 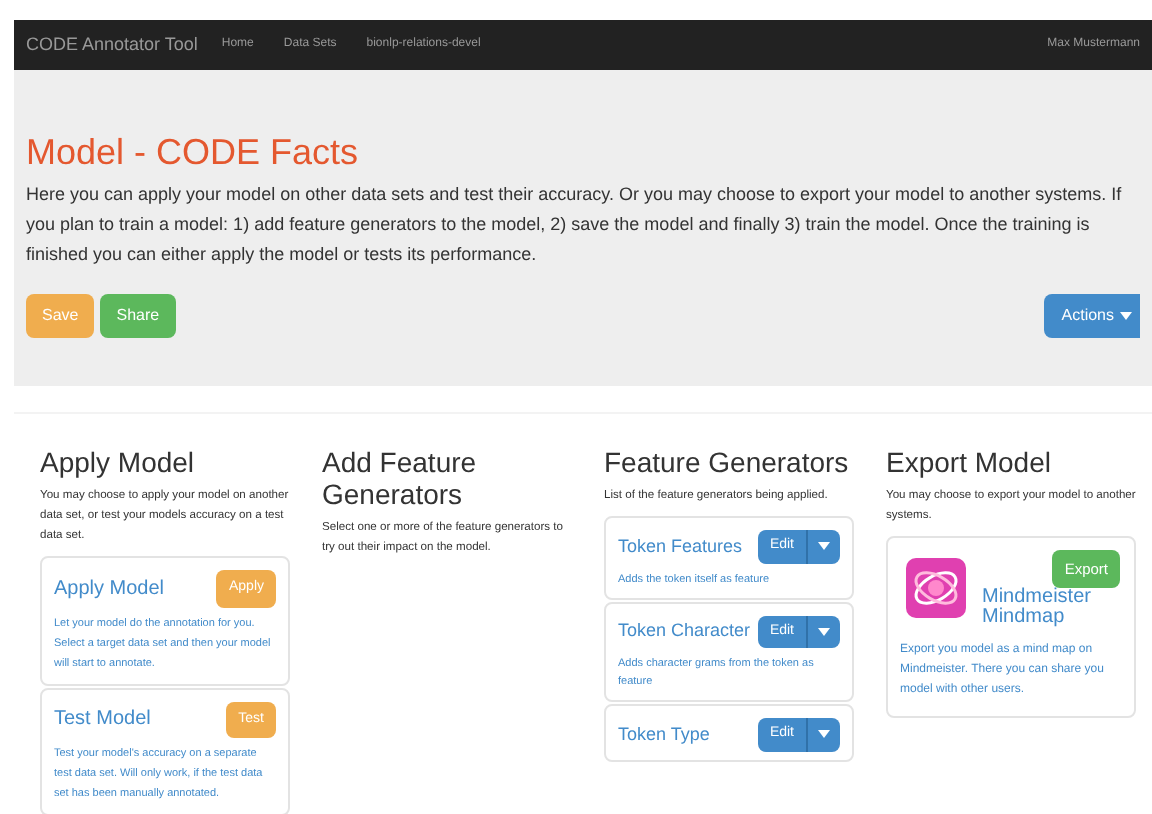 I want to click on card-title: Token Character, so click(x=684, y=631).